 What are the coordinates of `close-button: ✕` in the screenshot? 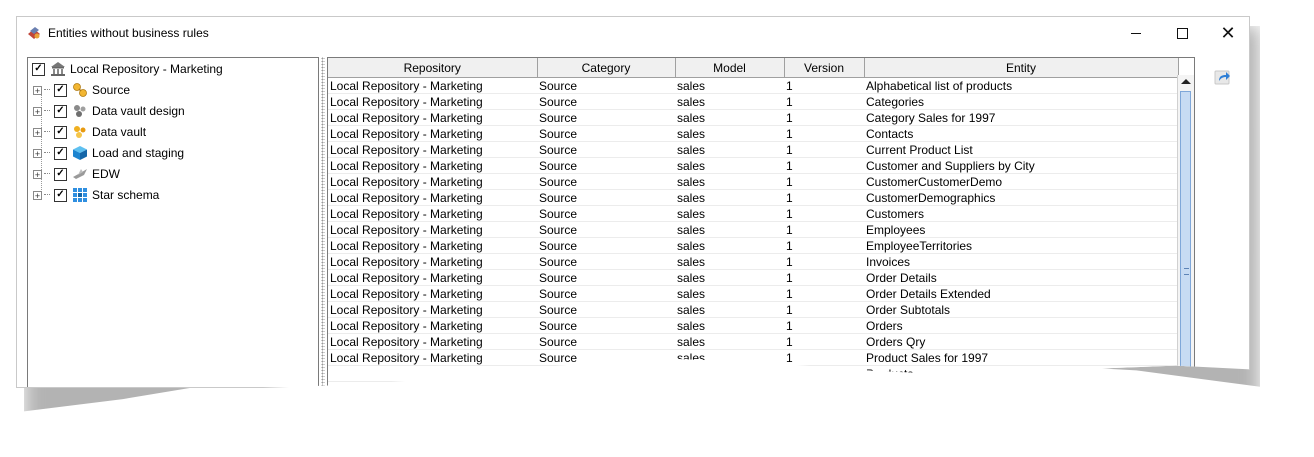 It's located at (1227, 33).